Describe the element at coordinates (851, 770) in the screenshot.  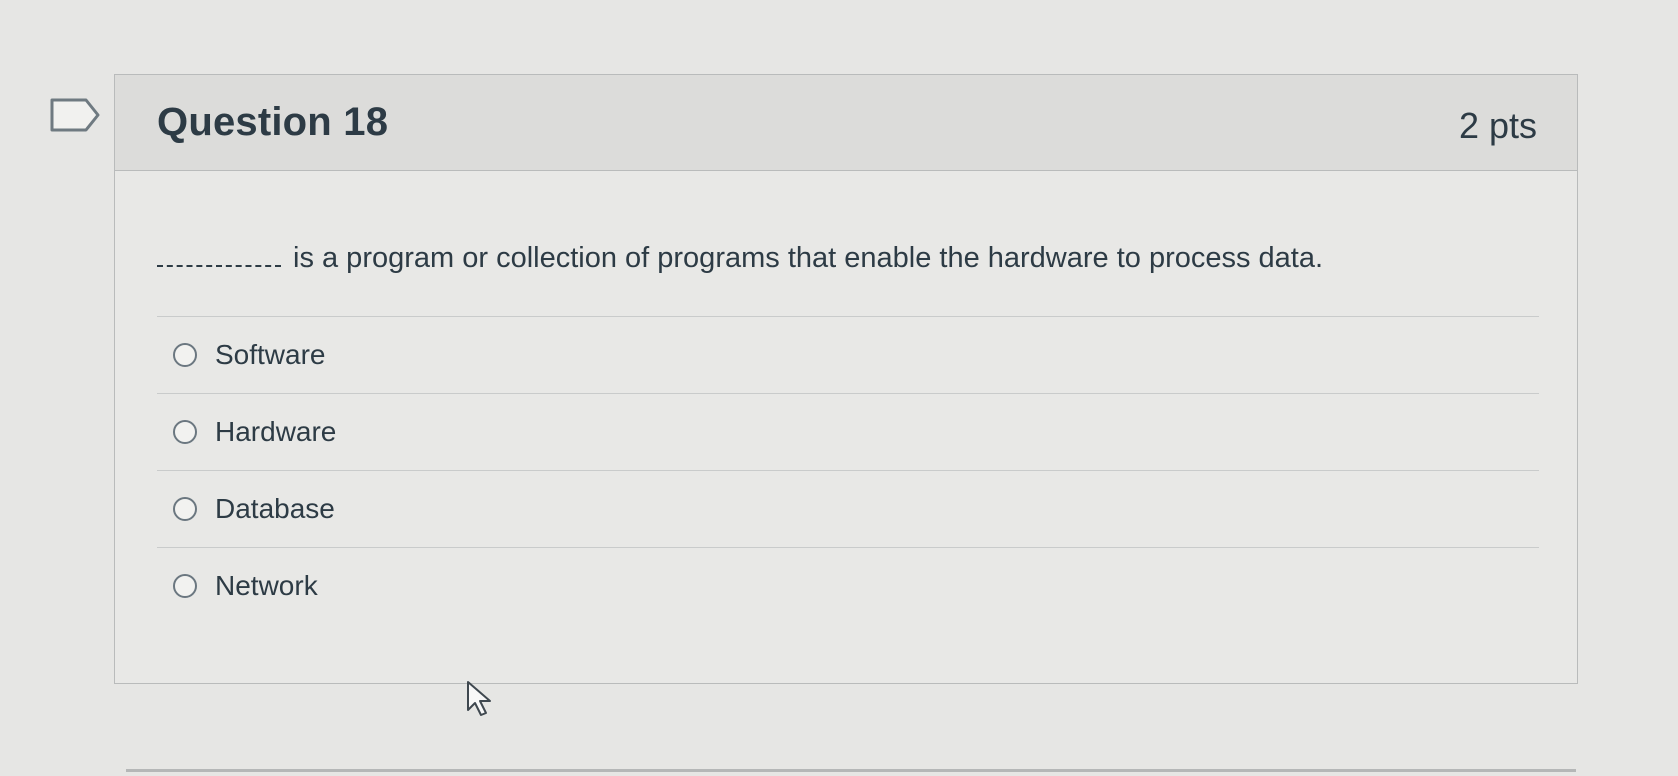
I see `page-divider` at that location.